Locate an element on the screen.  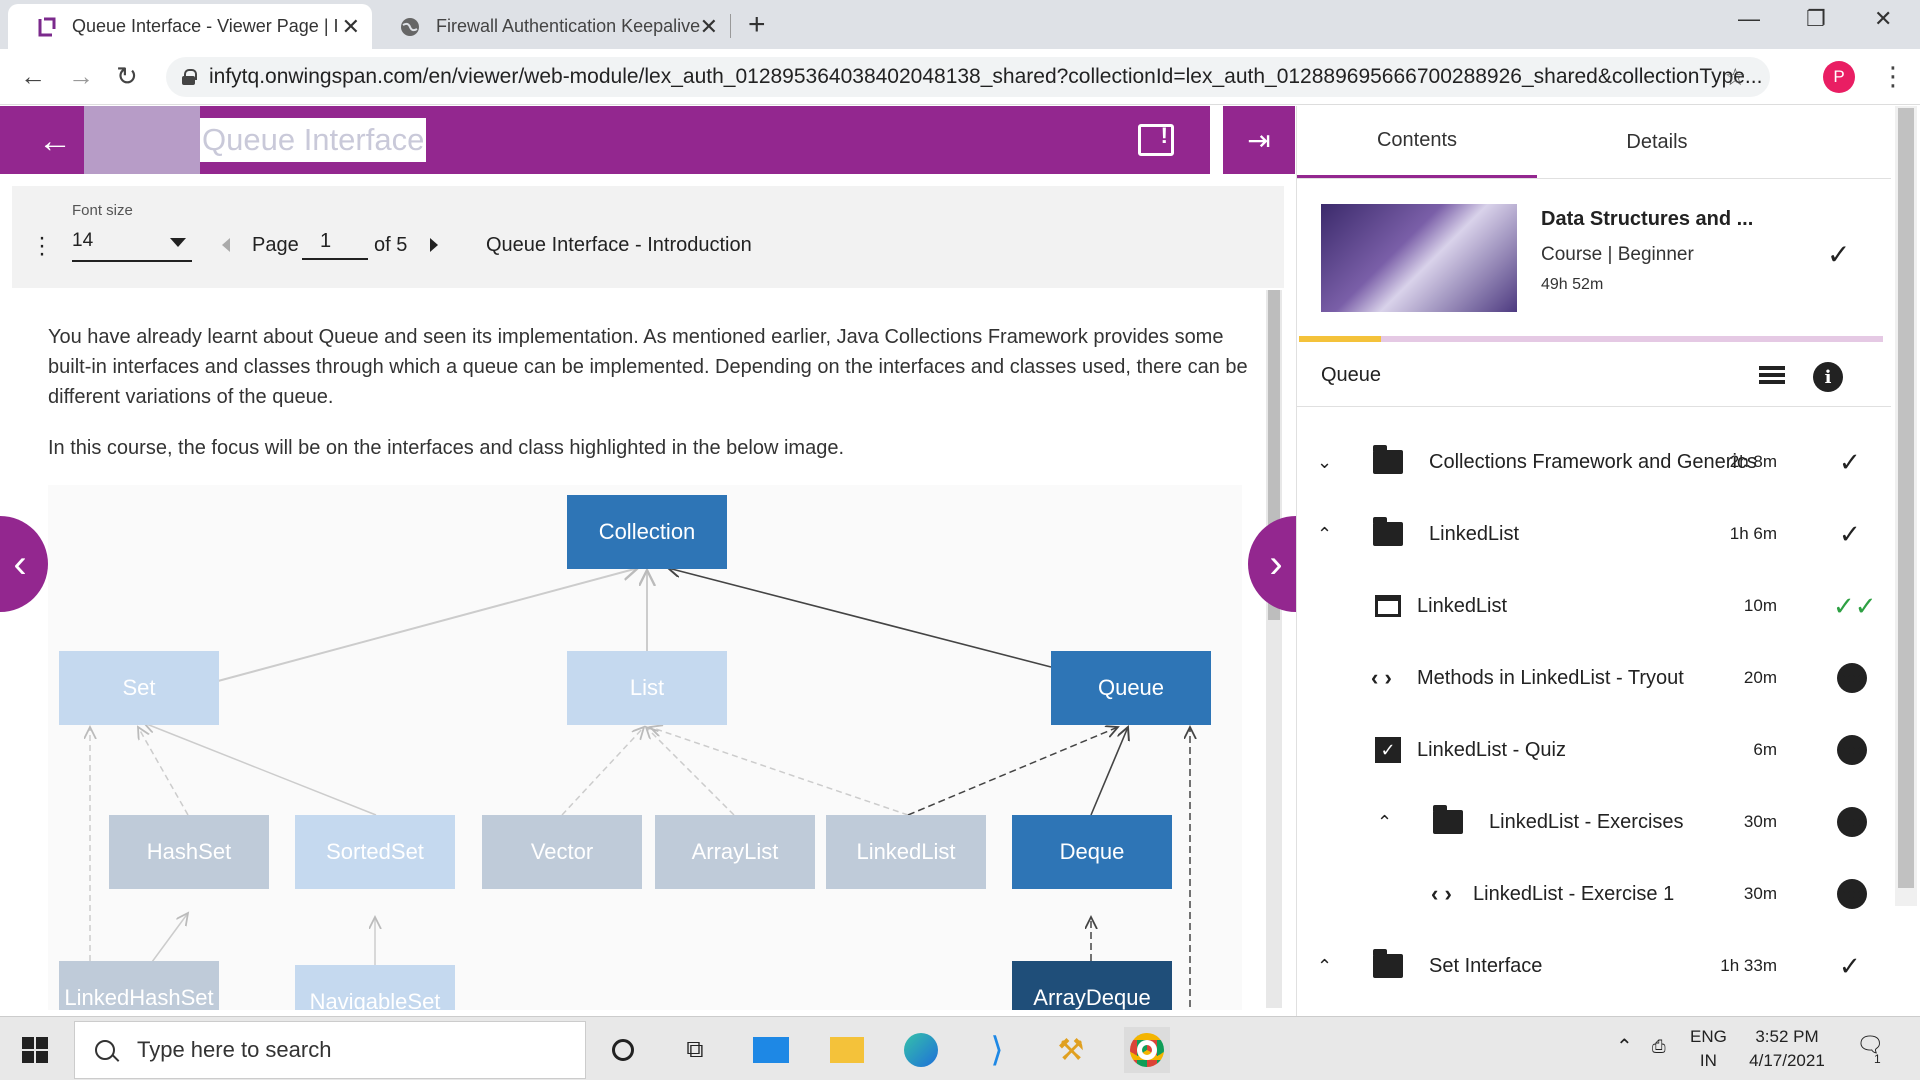
bookmark-star-icon: ☆ is located at coordinates (1735, 77).